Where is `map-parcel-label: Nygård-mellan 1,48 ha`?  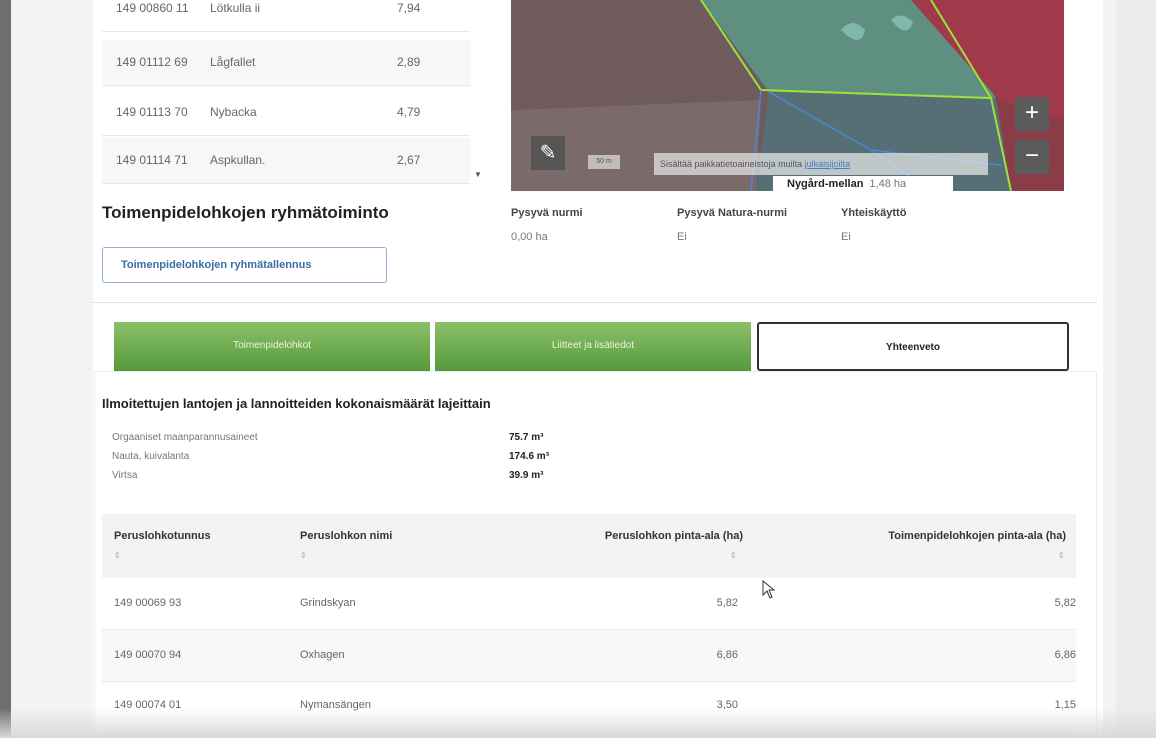
map-parcel-label: Nygård-mellan 1,48 ha is located at coordinates (863, 183).